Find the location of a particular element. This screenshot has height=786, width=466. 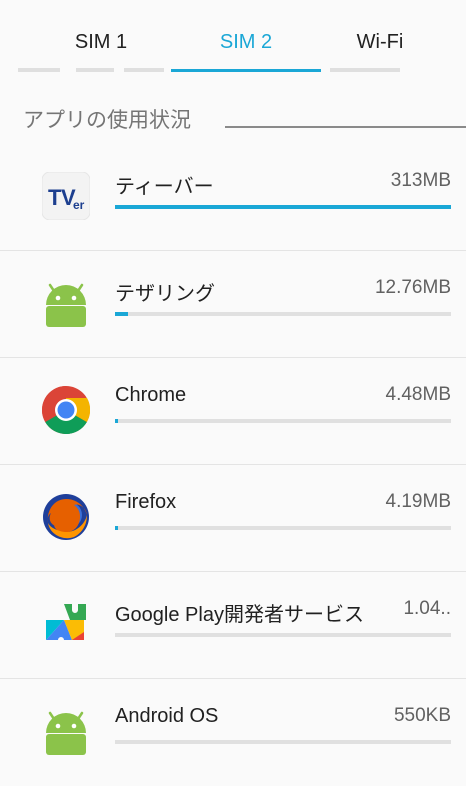

app-name: Chrome is located at coordinates (151, 395).